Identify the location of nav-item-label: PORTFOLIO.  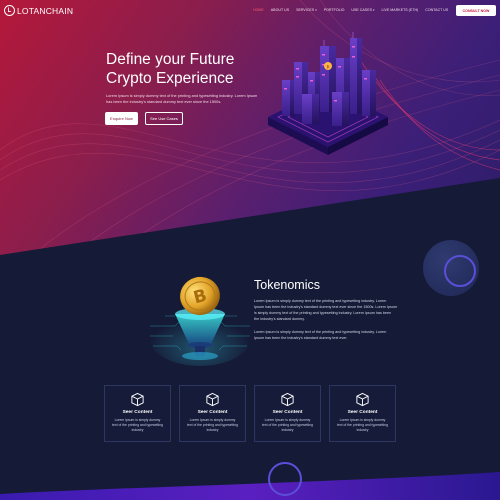
(334, 10).